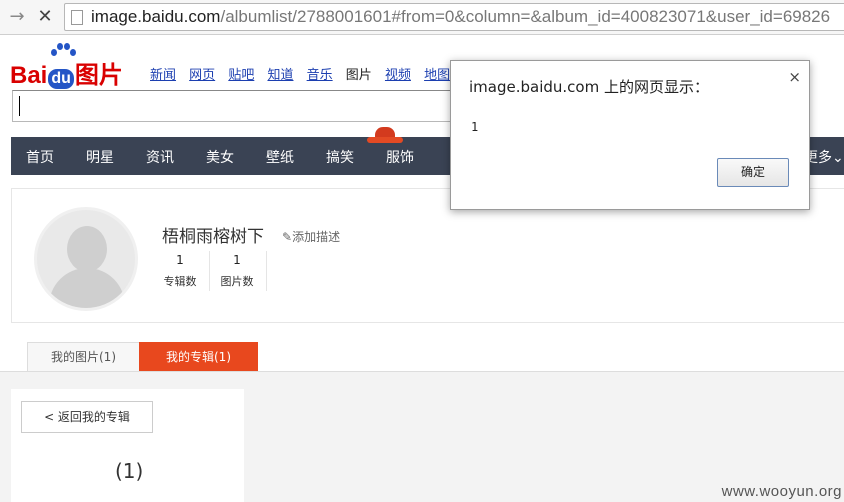  Describe the element at coordinates (40, 157) in the screenshot. I see `nav-home: 首页` at that location.